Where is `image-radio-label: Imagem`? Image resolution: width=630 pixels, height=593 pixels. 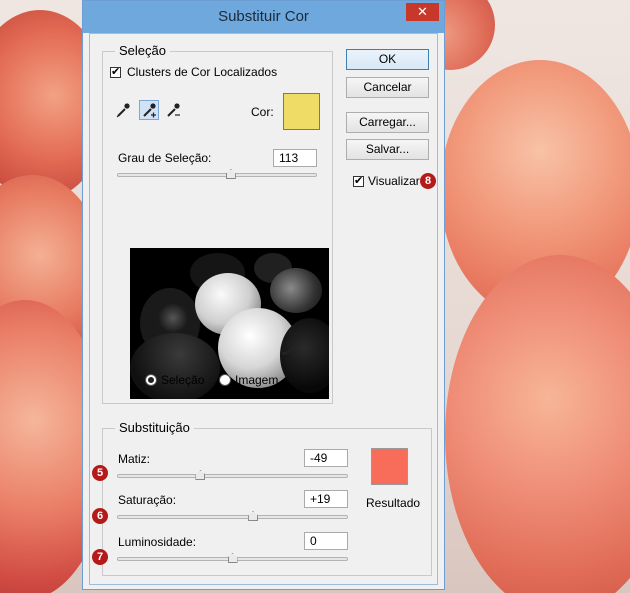 image-radio-label: Imagem is located at coordinates (257, 380).